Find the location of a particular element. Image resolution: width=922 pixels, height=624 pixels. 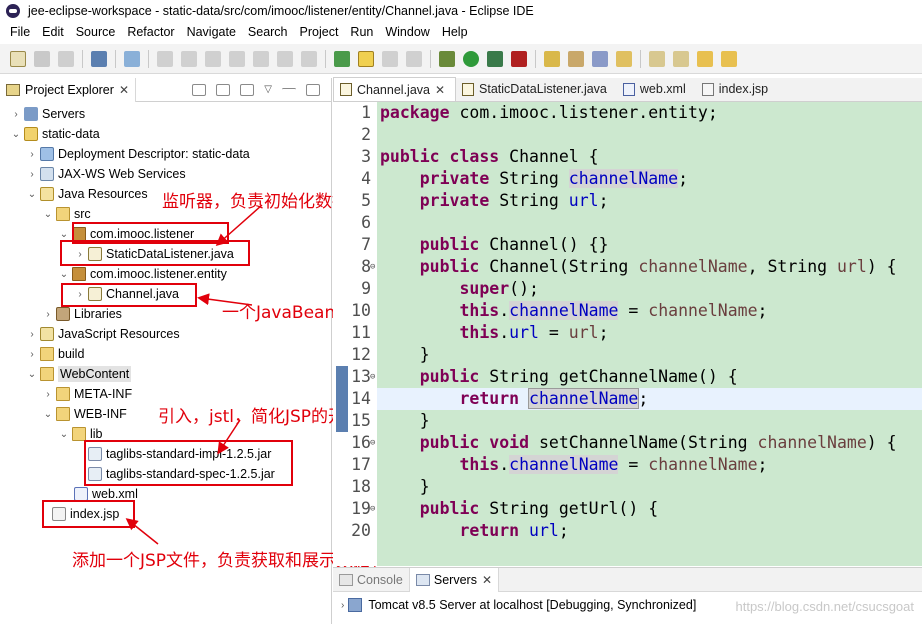

tab-index-jsp: index.jsp is located at coordinates (737, 89).